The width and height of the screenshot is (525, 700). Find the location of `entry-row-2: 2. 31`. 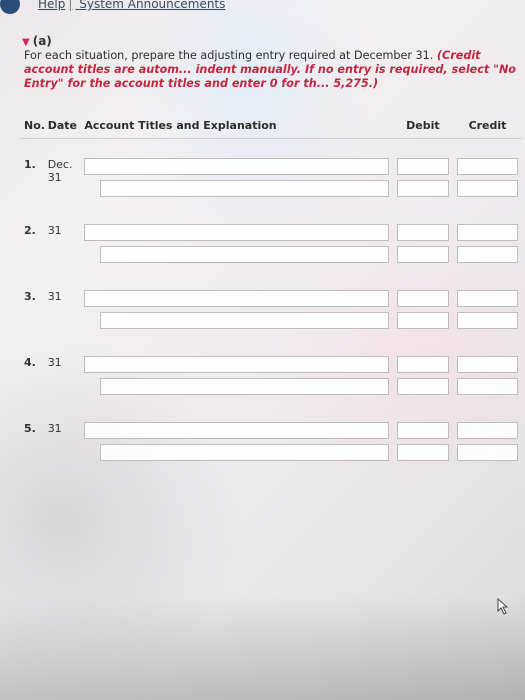

entry-row-2: 2. 31 is located at coordinates (271, 246).